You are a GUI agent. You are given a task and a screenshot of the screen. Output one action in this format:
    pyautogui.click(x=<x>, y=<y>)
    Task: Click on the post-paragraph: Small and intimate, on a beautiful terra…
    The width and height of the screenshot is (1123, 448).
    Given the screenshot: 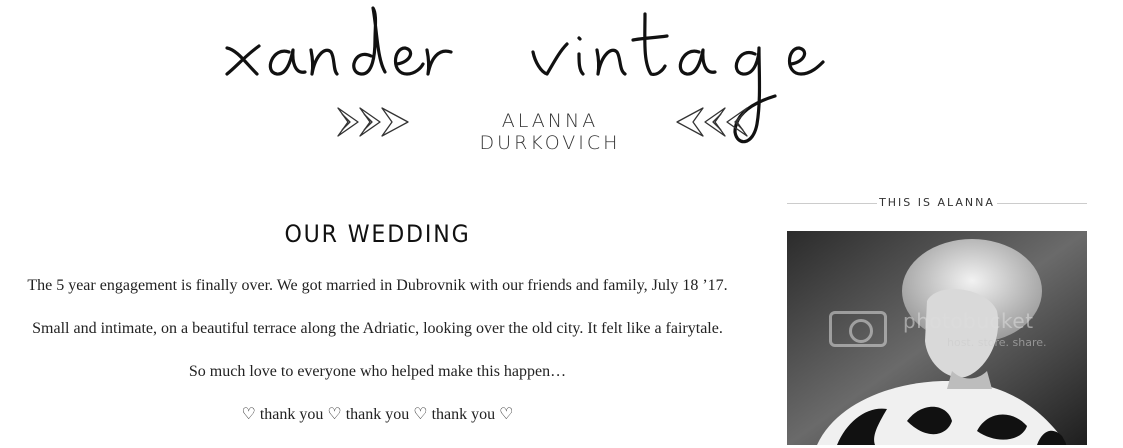 What is the action you would take?
    pyautogui.click(x=377, y=328)
    